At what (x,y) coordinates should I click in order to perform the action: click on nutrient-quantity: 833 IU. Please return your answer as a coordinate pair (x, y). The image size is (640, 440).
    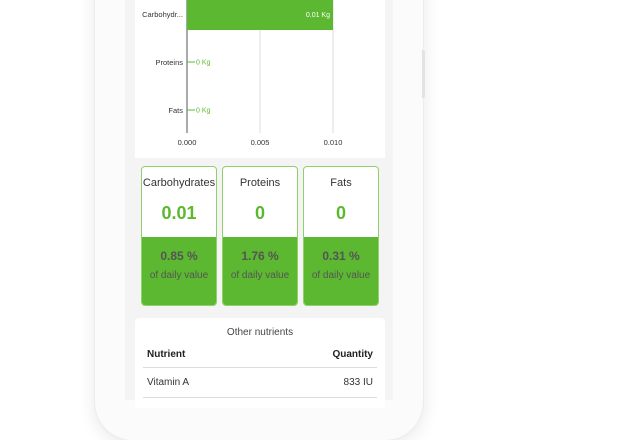
    Looking at the image, I should click on (358, 382).